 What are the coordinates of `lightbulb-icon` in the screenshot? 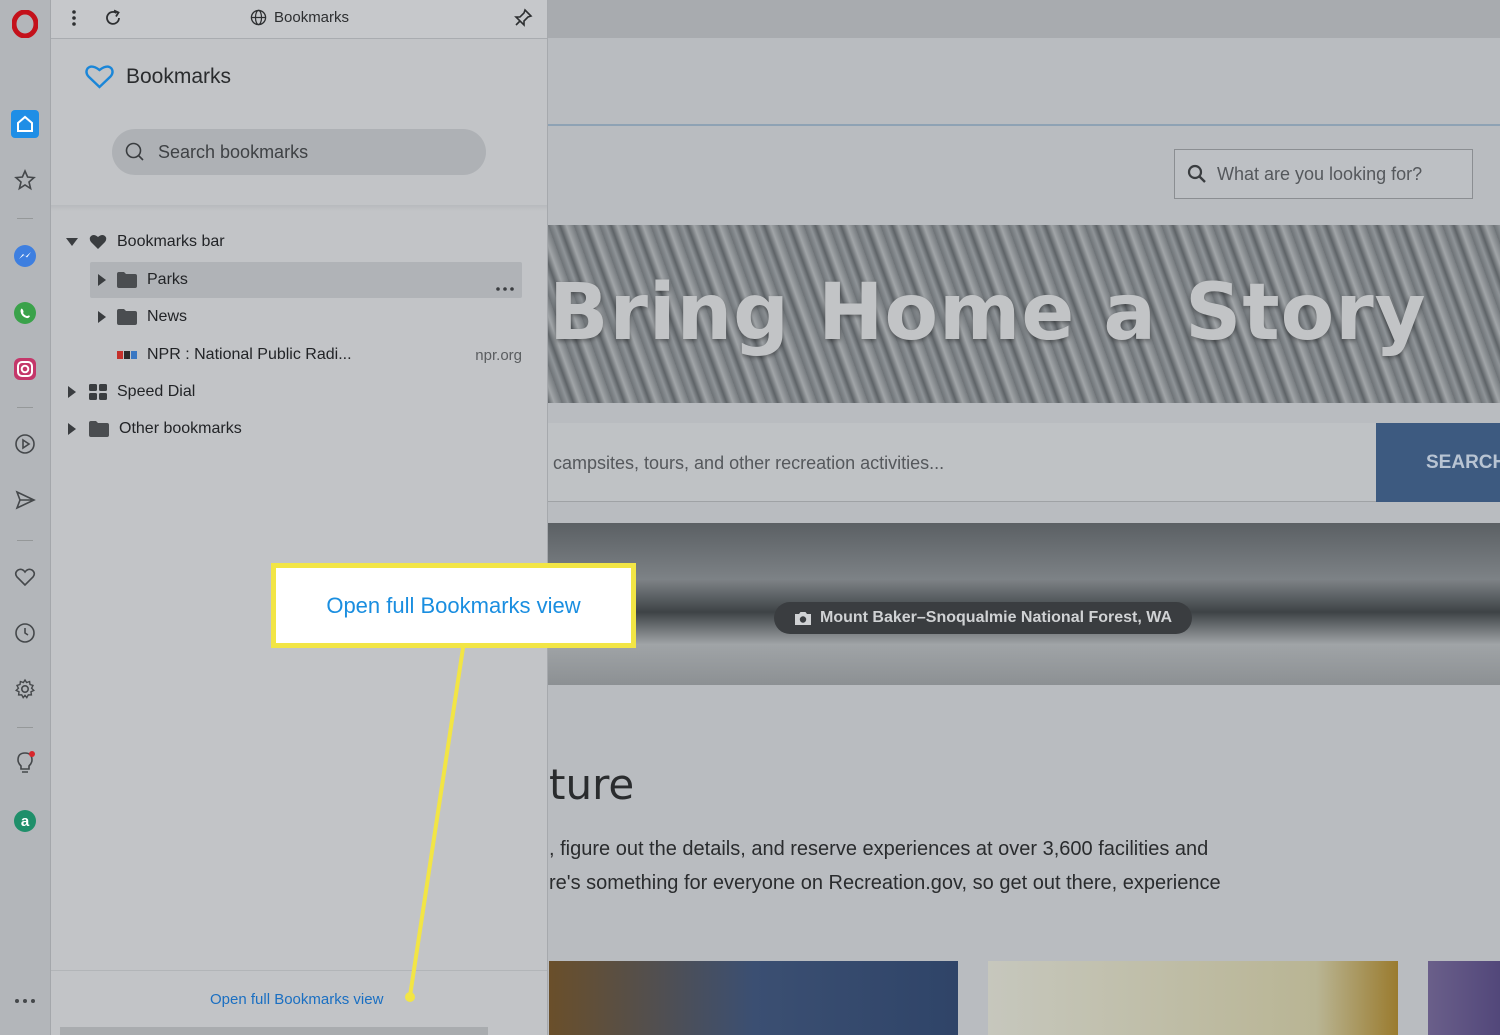 It's located at (25, 763).